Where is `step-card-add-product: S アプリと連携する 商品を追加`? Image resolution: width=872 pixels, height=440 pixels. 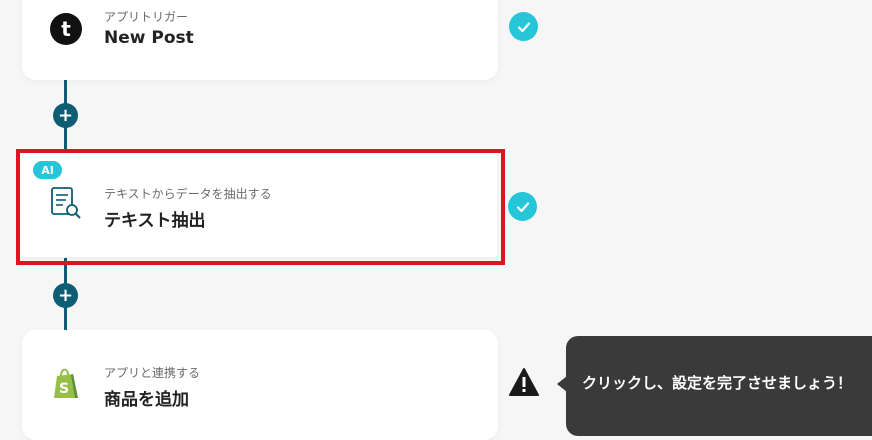
step-card-add-product: S アプリと連携する 商品を追加 is located at coordinates (260, 385).